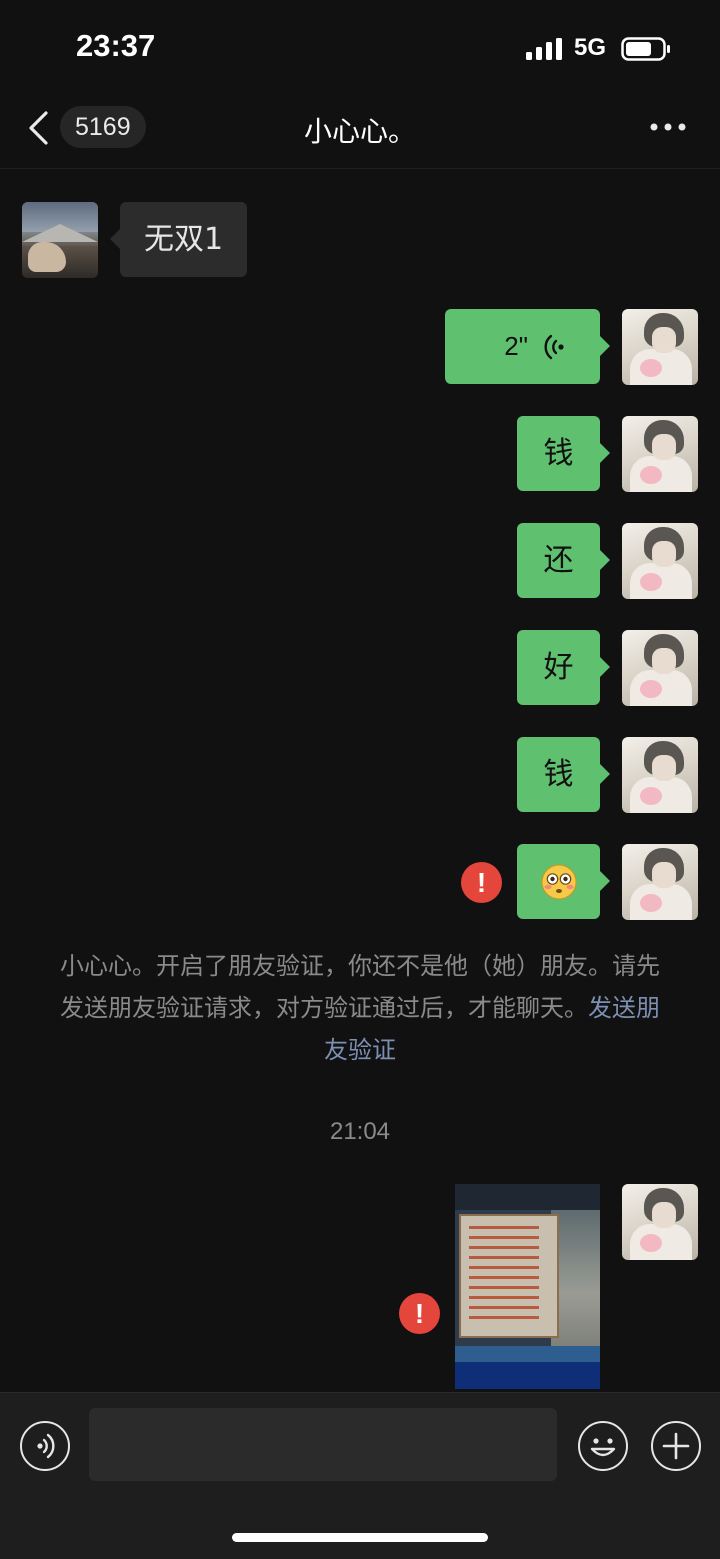 This screenshot has height=1559, width=720. I want to click on voice-input-button, so click(45, 1446).